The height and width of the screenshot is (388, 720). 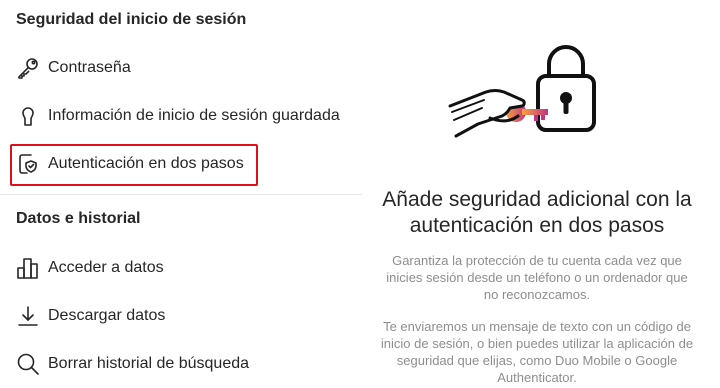 What do you see at coordinates (78, 218) in the screenshot?
I see `section-title-data-history: Datos e historial` at bounding box center [78, 218].